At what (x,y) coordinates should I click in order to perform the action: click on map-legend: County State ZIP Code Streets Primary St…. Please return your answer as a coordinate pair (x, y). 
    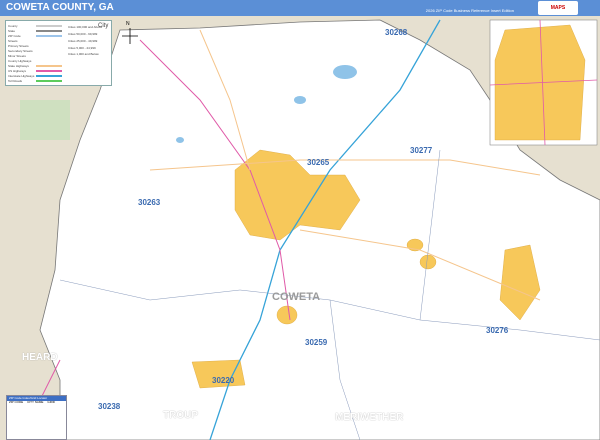
    Looking at the image, I should click on (58, 53).